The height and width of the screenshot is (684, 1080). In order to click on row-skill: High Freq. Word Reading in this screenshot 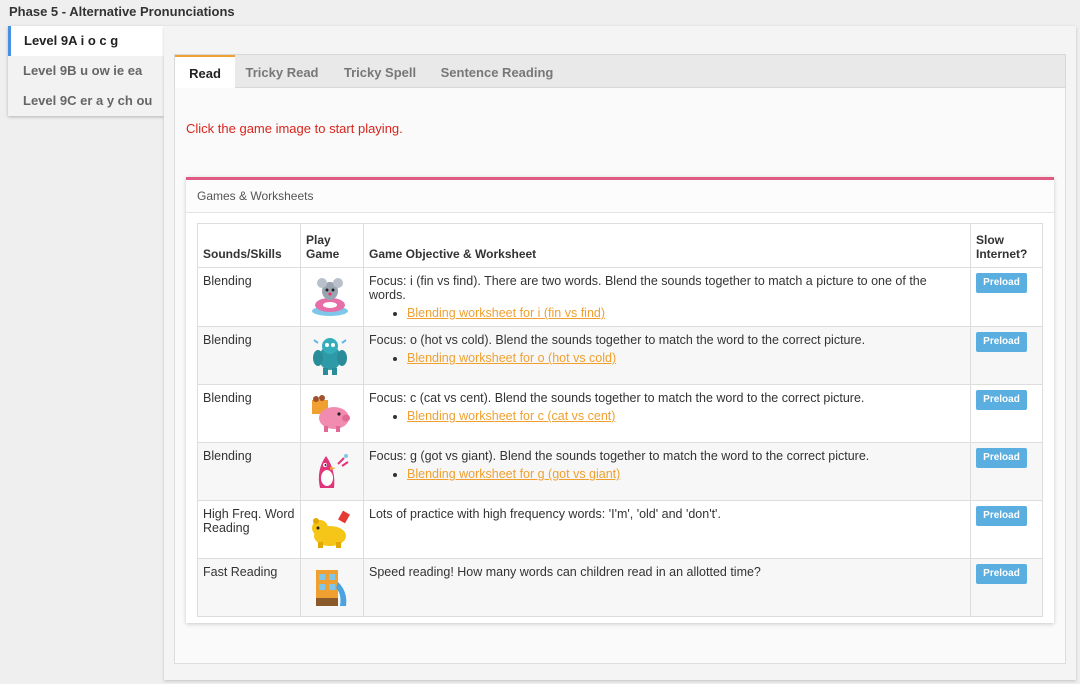, I will do `click(249, 529)`.